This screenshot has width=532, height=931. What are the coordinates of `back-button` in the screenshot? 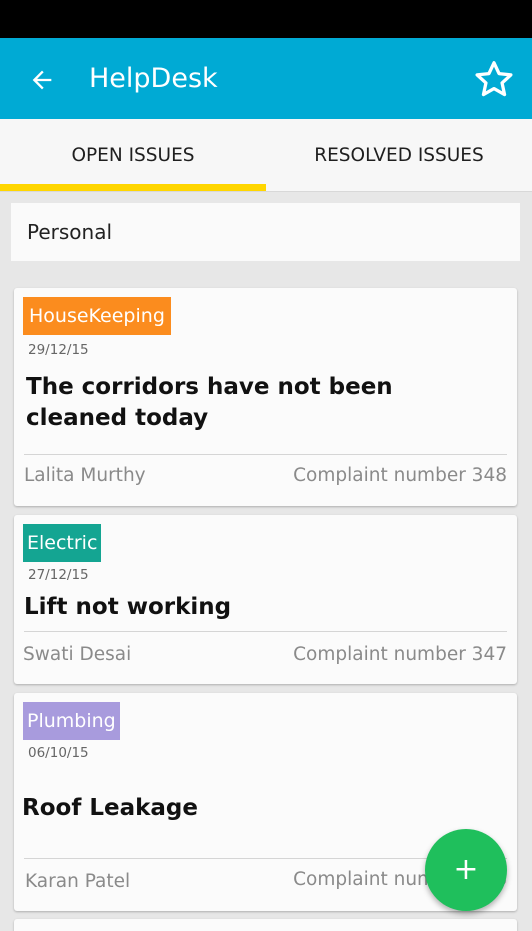 It's located at (42, 80).